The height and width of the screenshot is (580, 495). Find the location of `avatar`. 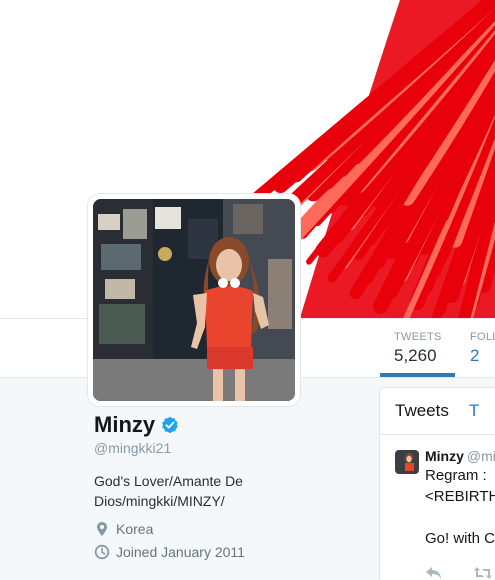

avatar is located at coordinates (194, 300).